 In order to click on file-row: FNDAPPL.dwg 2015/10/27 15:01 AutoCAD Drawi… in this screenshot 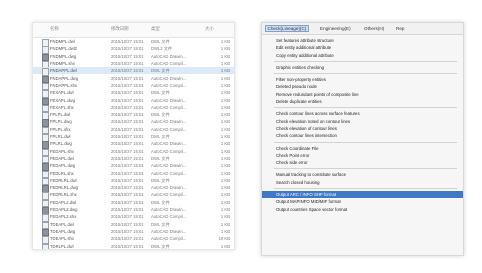, I will do `click(133, 79)`.